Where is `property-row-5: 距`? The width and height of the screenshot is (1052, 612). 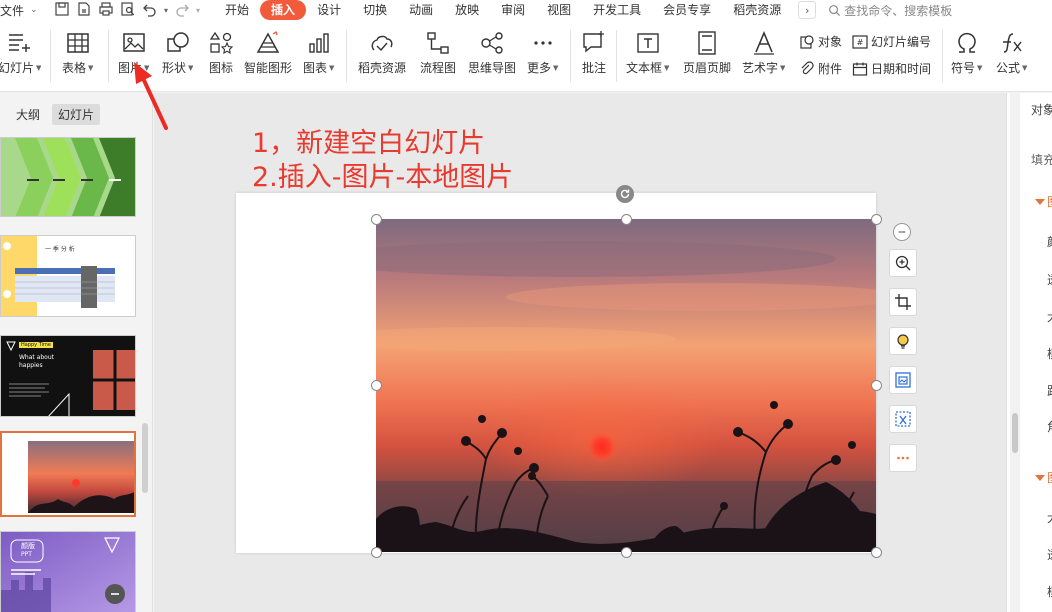 property-row-5: 距 is located at coordinates (1049, 390).